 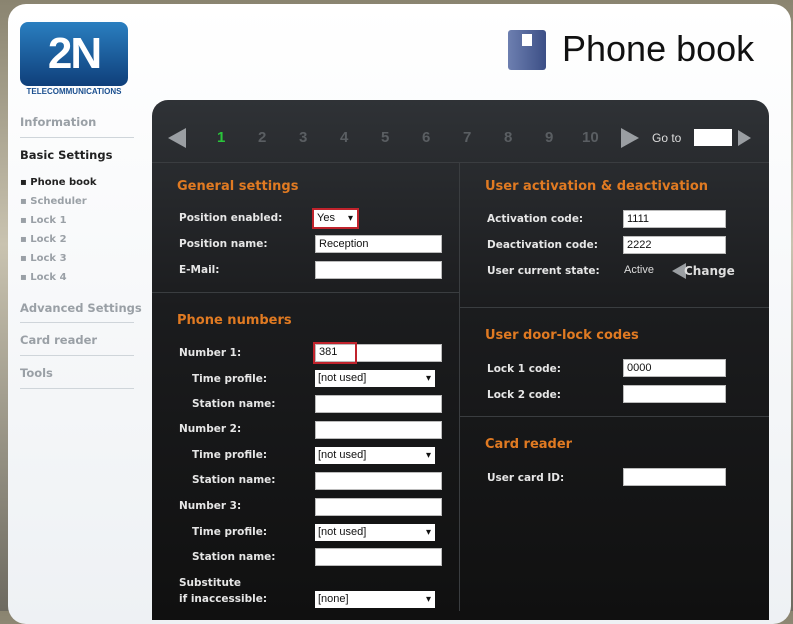 What do you see at coordinates (385, 137) in the screenshot?
I see `page-5-link: 5` at bounding box center [385, 137].